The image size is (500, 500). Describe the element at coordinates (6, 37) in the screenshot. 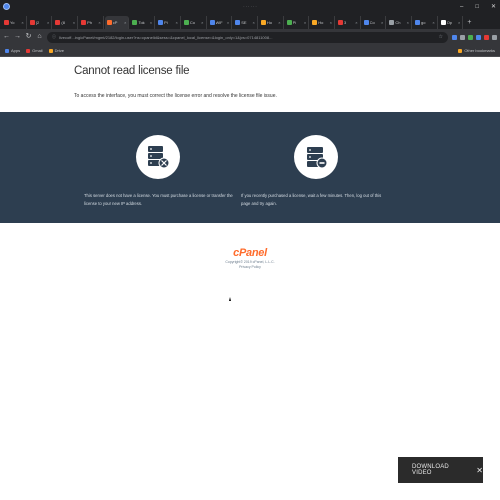

I see `back-arrow-icon: ←` at that location.